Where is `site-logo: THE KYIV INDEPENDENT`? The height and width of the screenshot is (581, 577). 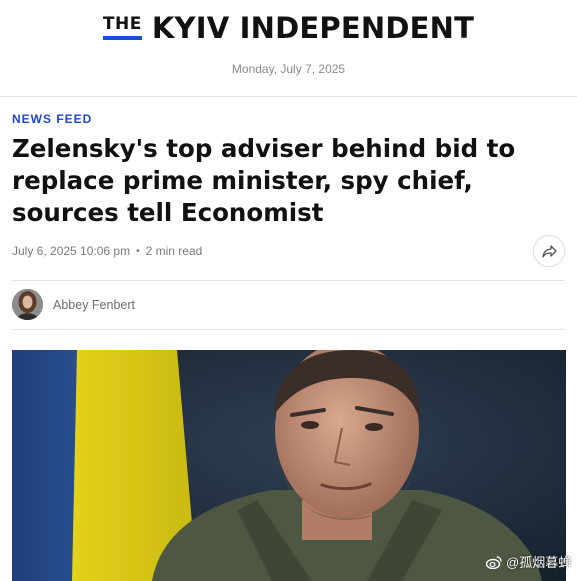
site-logo: THE KYIV INDEPENDENT is located at coordinates (288, 28).